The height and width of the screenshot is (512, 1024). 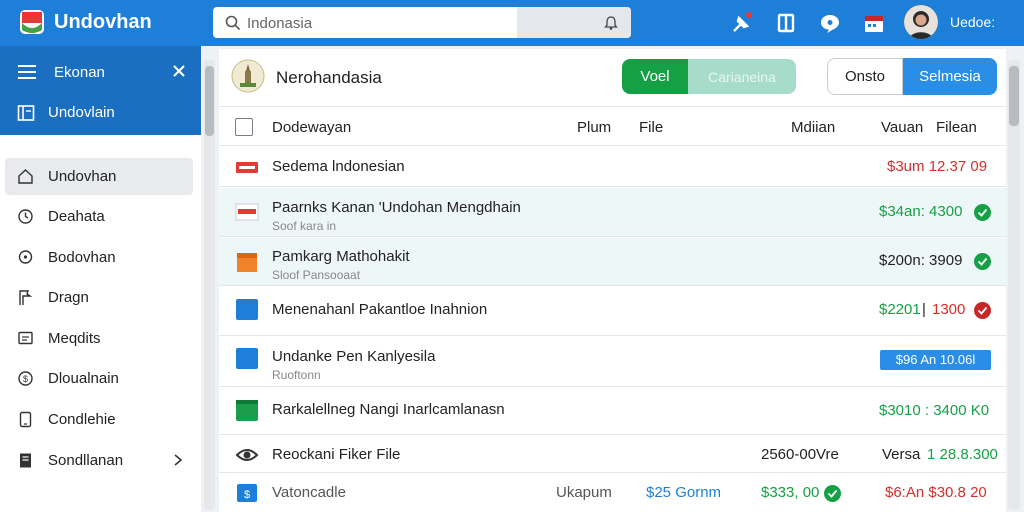 I want to click on home-icon, so click(x=25, y=176).